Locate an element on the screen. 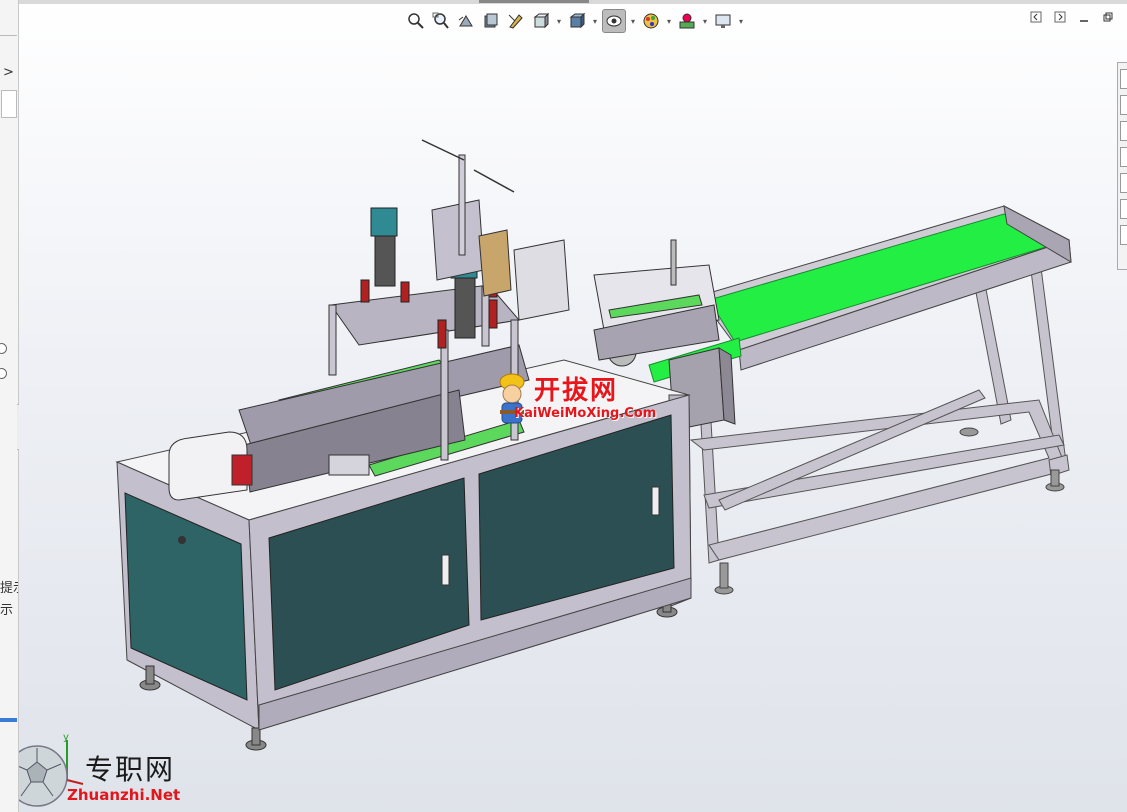  view-orientation-dropdown-icon: ▾ is located at coordinates (559, 21).